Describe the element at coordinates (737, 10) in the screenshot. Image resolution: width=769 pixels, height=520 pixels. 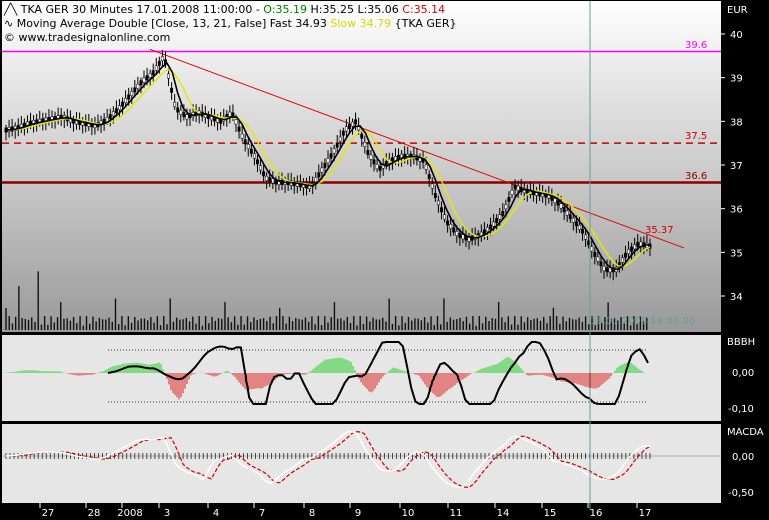
I see `currency-label: EUR` at that location.